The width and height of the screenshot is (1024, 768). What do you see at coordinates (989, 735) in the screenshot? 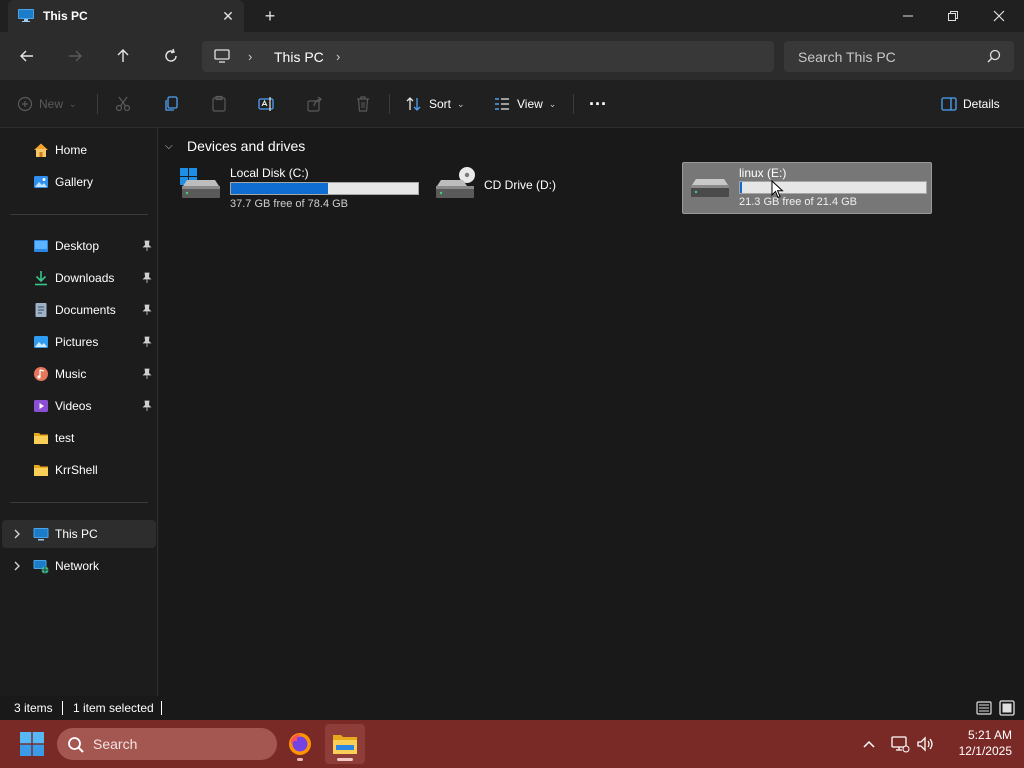
I see `clock-time: 5:21 AM` at bounding box center [989, 735].